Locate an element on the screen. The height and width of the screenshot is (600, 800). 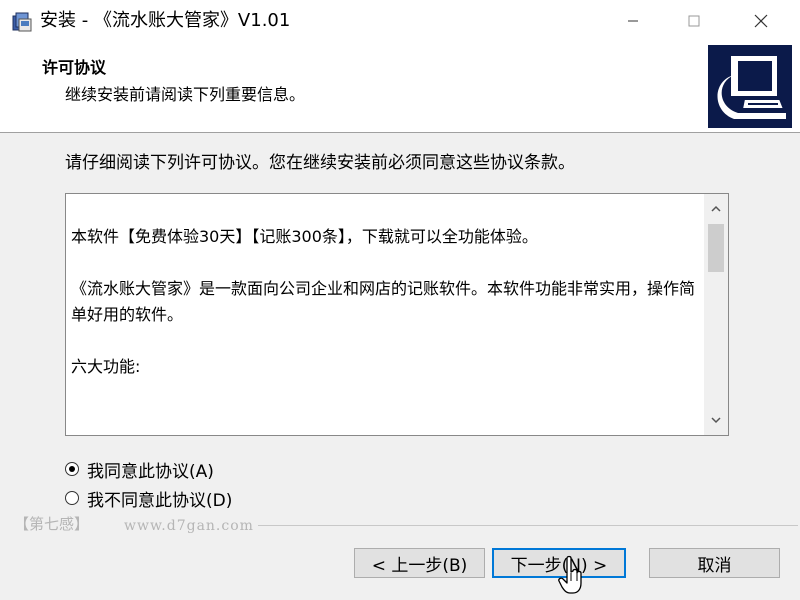
close-button is located at coordinates (761, 21).